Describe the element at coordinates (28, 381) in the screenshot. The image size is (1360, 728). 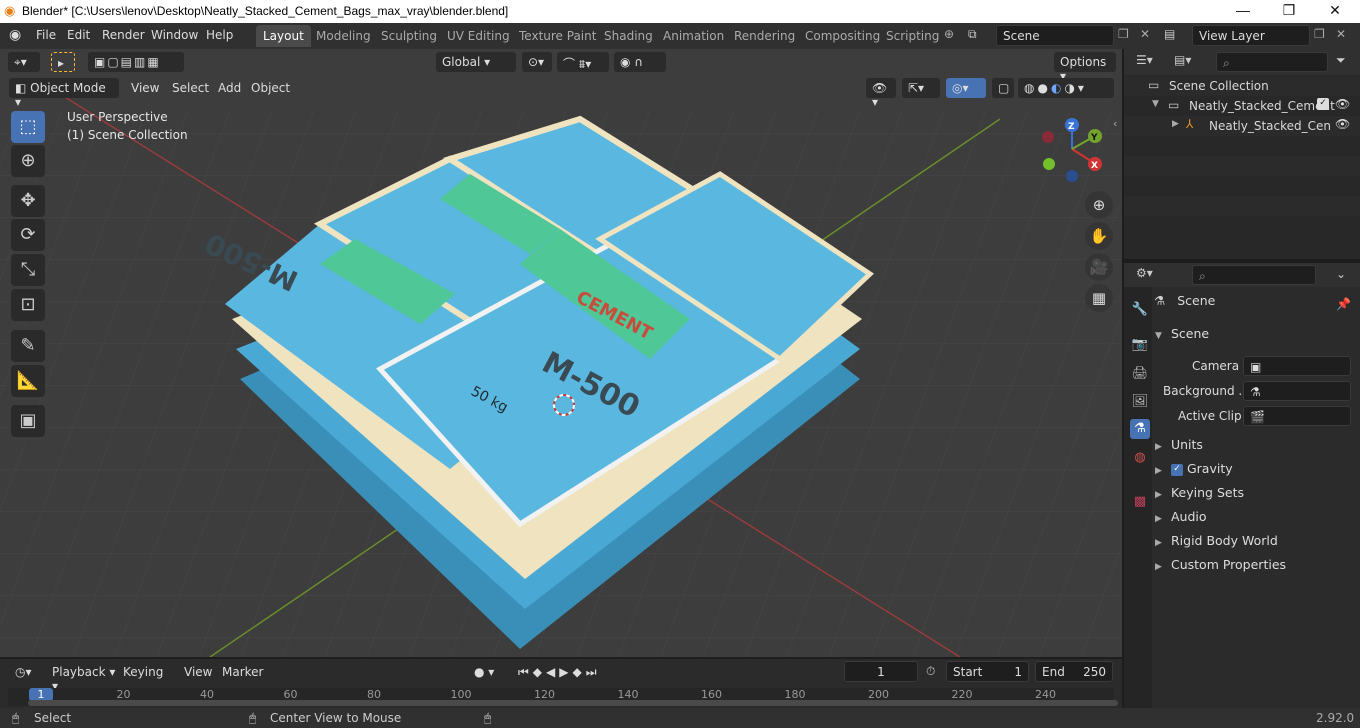
I see `measure-tool-icon: 📐` at that location.